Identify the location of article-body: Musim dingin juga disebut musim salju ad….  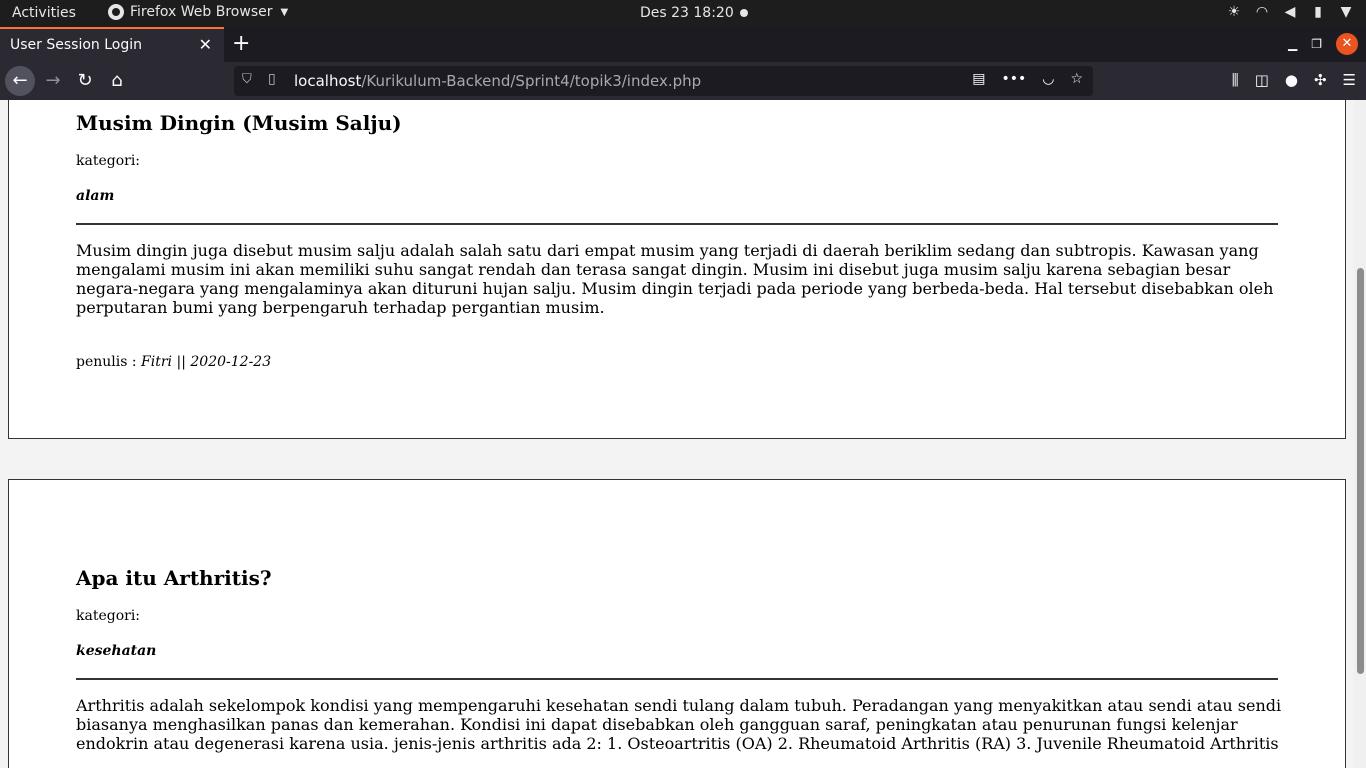
(675, 279).